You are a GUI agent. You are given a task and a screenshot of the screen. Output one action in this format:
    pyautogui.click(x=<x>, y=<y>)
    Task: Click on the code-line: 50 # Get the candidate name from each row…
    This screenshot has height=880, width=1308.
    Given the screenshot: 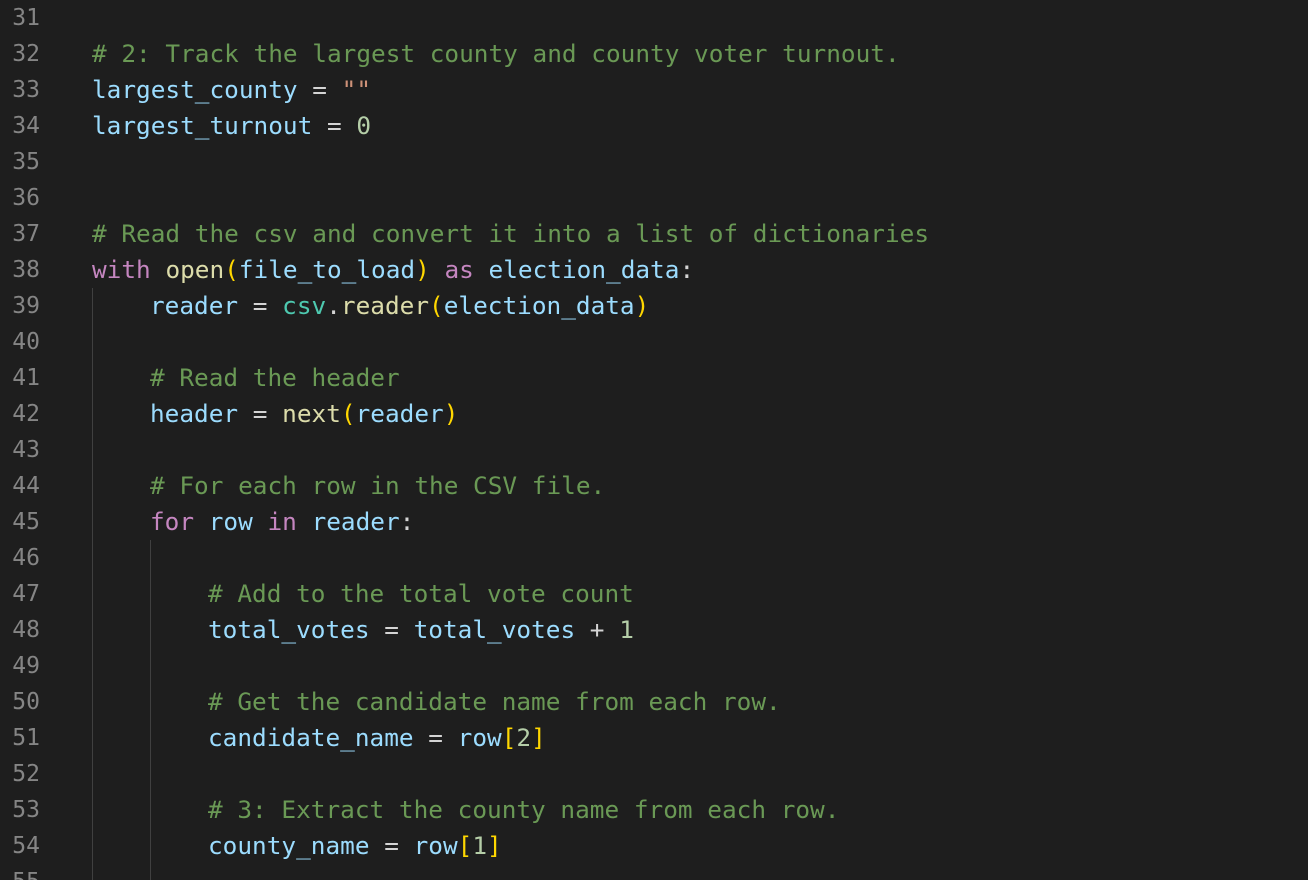 What is the action you would take?
    pyautogui.click(x=654, y=702)
    